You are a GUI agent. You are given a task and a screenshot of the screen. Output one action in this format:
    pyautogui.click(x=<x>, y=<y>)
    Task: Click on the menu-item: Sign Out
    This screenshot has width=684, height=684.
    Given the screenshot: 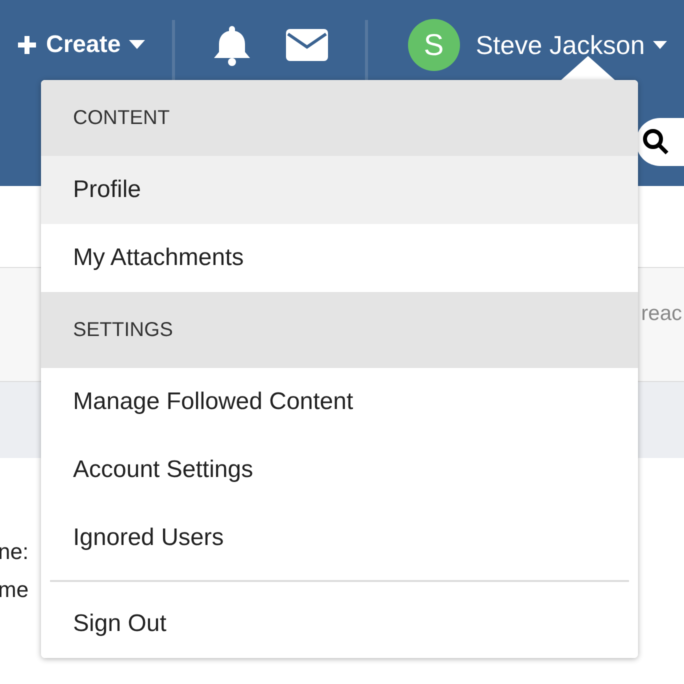 What is the action you would take?
    pyautogui.click(x=339, y=624)
    